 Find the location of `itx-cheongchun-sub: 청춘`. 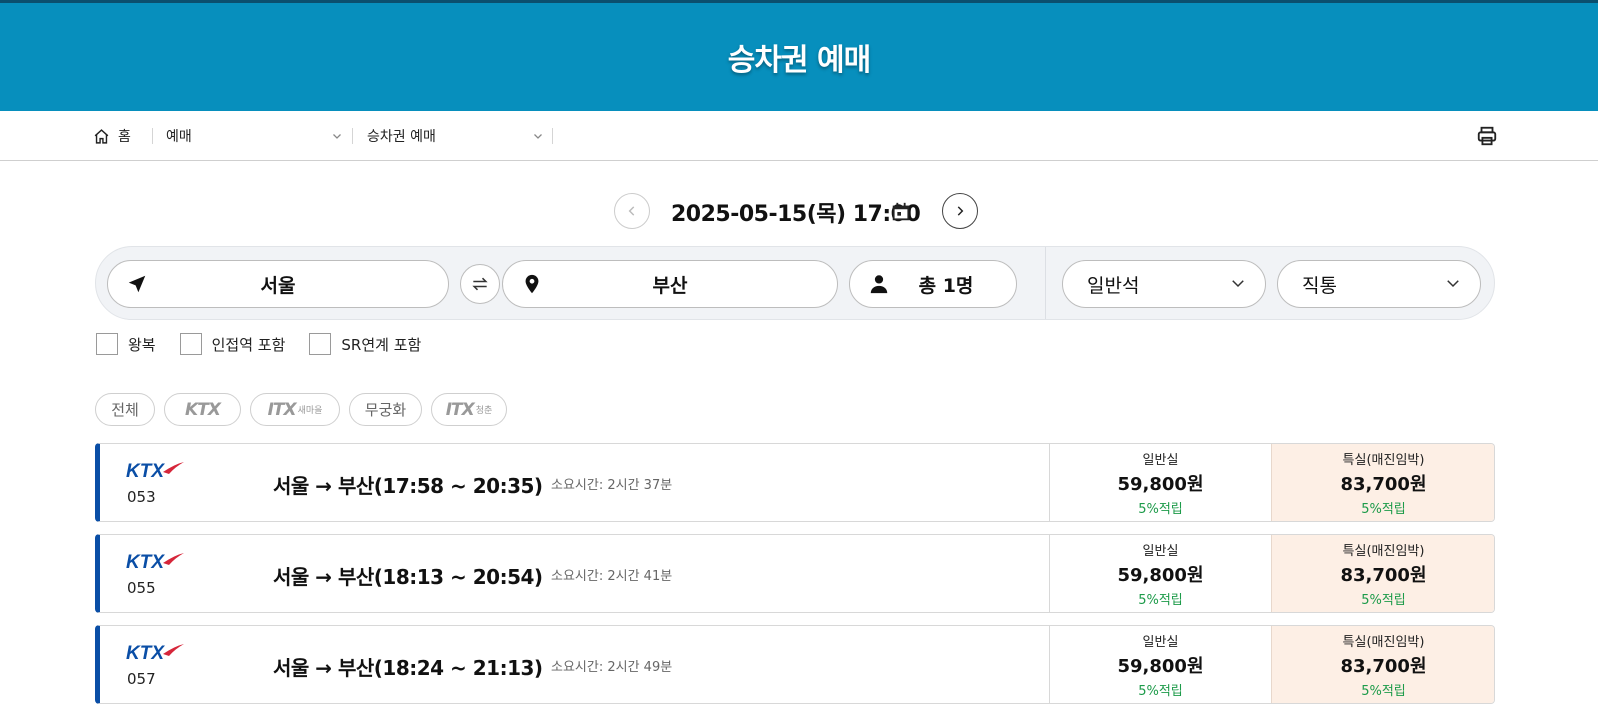

itx-cheongchun-sub: 청춘 is located at coordinates (484, 411).